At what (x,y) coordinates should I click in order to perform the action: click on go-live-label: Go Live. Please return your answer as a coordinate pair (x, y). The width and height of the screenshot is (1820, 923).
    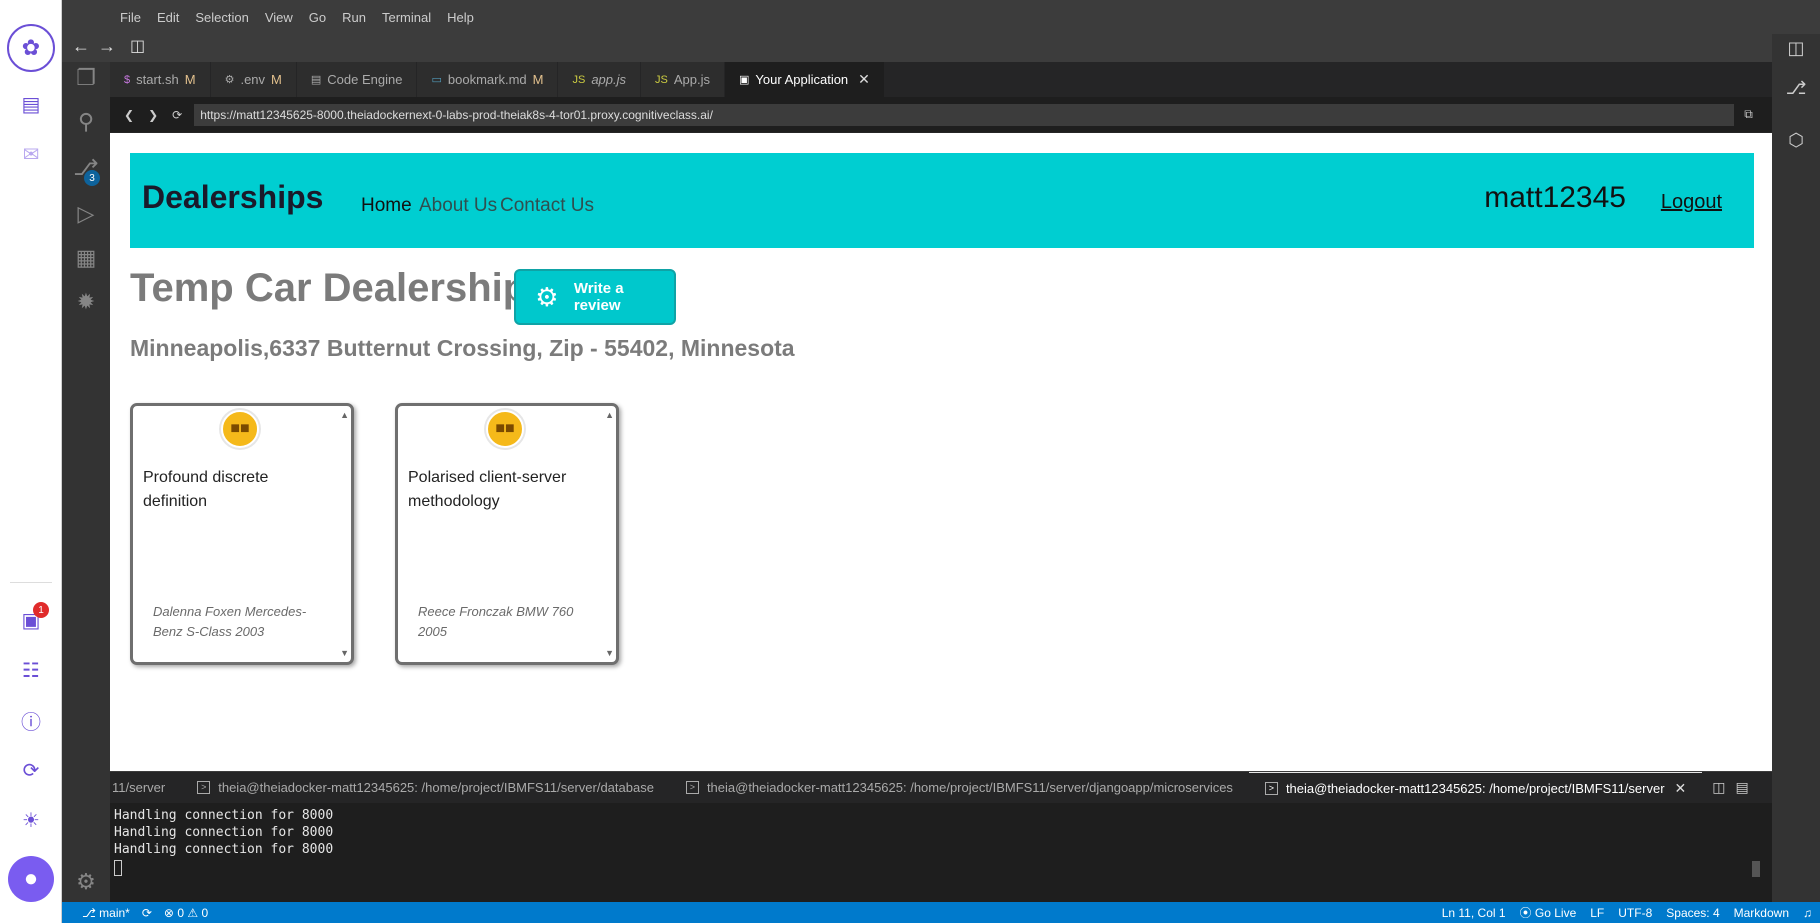
    Looking at the image, I should click on (1555, 913).